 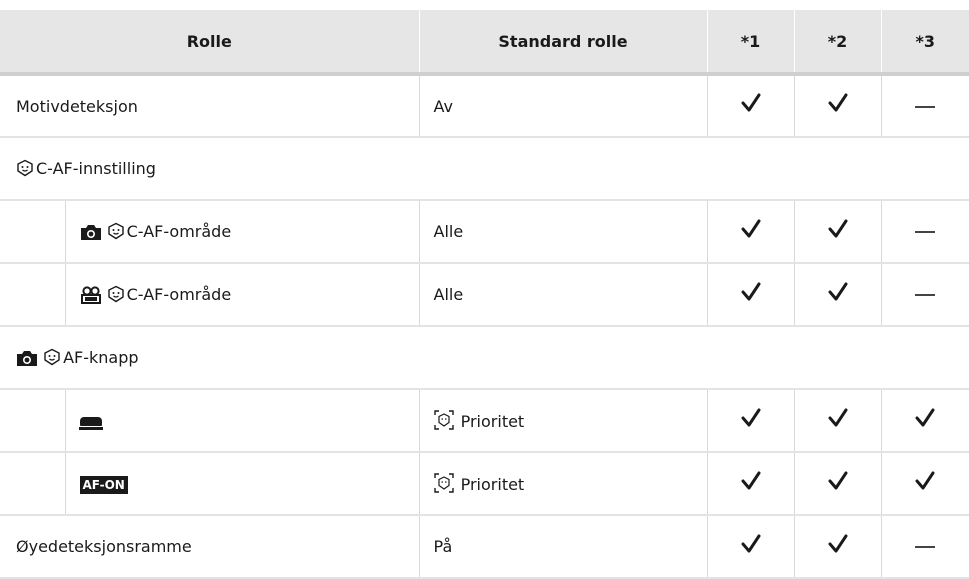 I want to click on header-rolle: Rolle, so click(x=210, y=43).